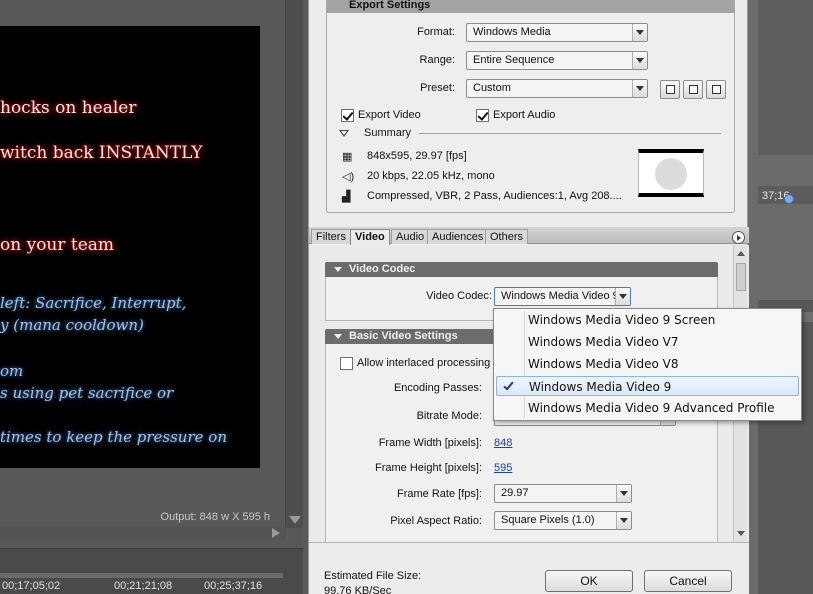  I want to click on codec-option: Windows Media Video V8, so click(647, 364).